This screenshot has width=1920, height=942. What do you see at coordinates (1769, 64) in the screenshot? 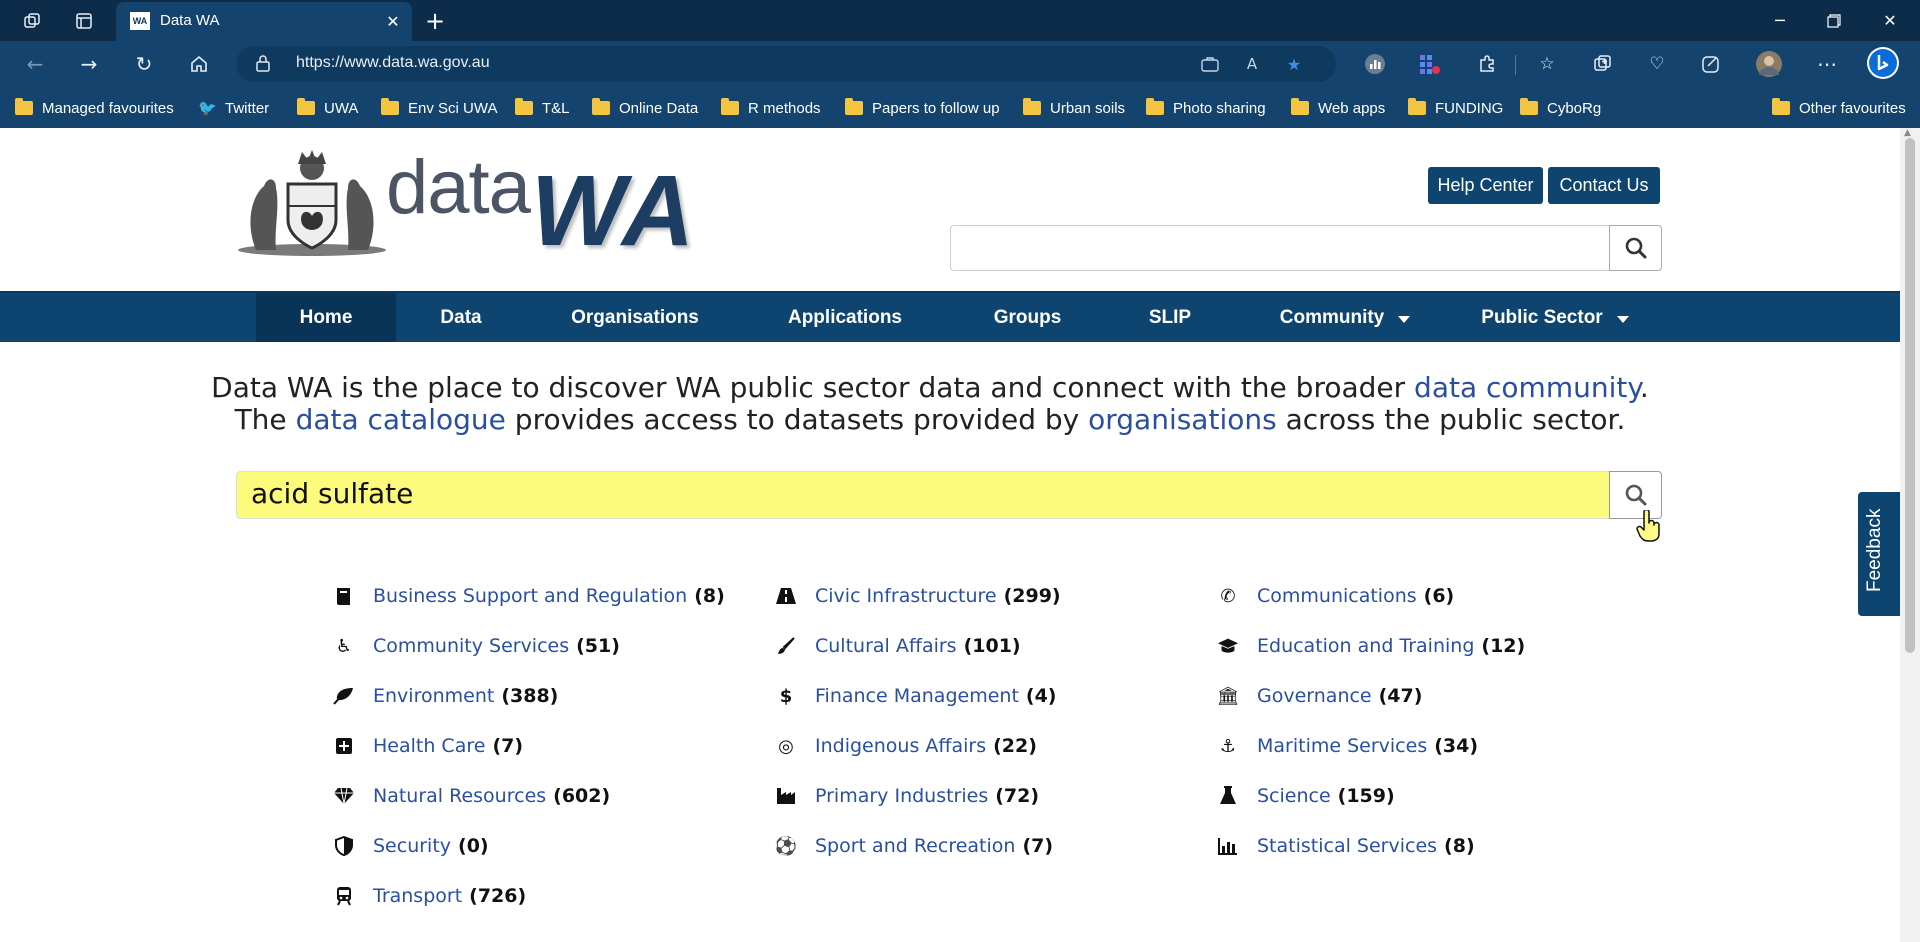
I see `profile-avatar` at bounding box center [1769, 64].